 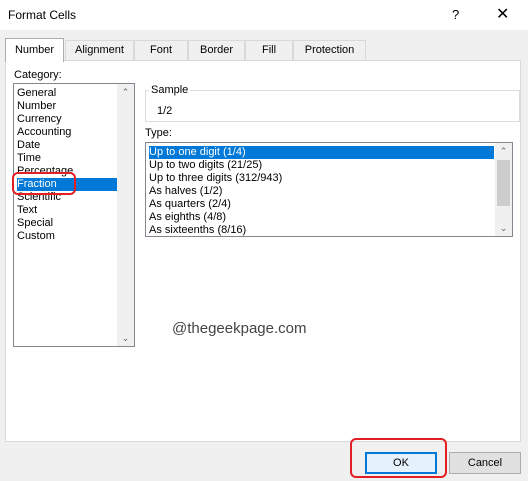 I want to click on category-scrollbar: ⌃ ⌄, so click(x=125, y=215).